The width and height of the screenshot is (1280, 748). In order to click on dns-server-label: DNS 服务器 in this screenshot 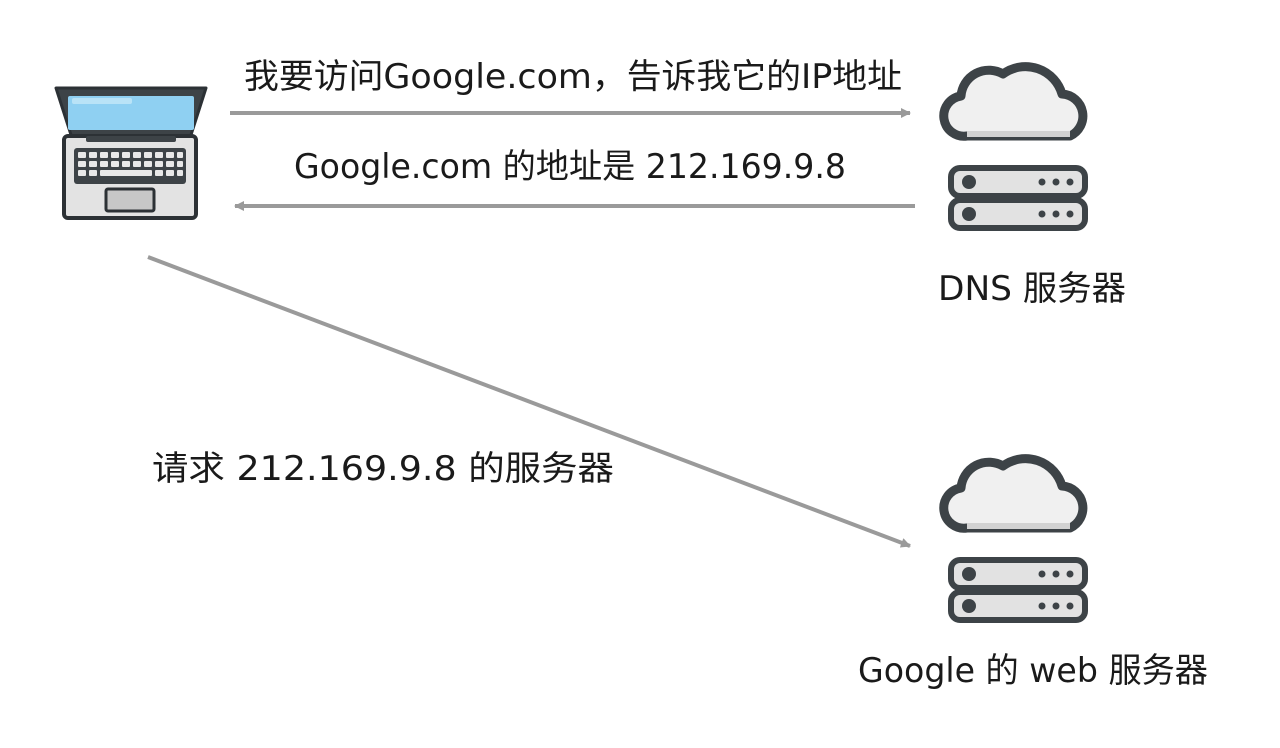, I will do `click(1032, 289)`.